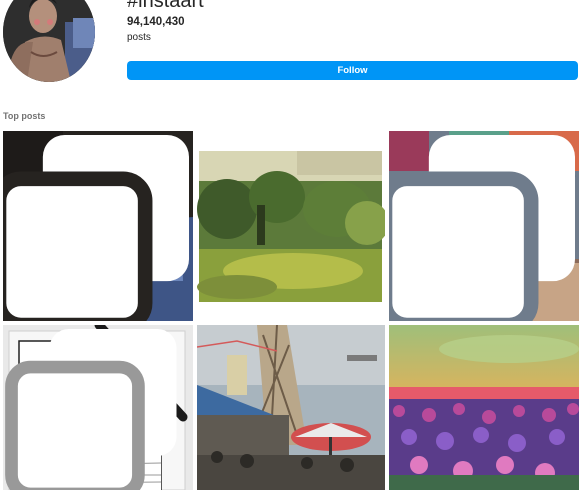 The height and width of the screenshot is (490, 585). I want to click on flower-field-painting-image, so click(484, 407).